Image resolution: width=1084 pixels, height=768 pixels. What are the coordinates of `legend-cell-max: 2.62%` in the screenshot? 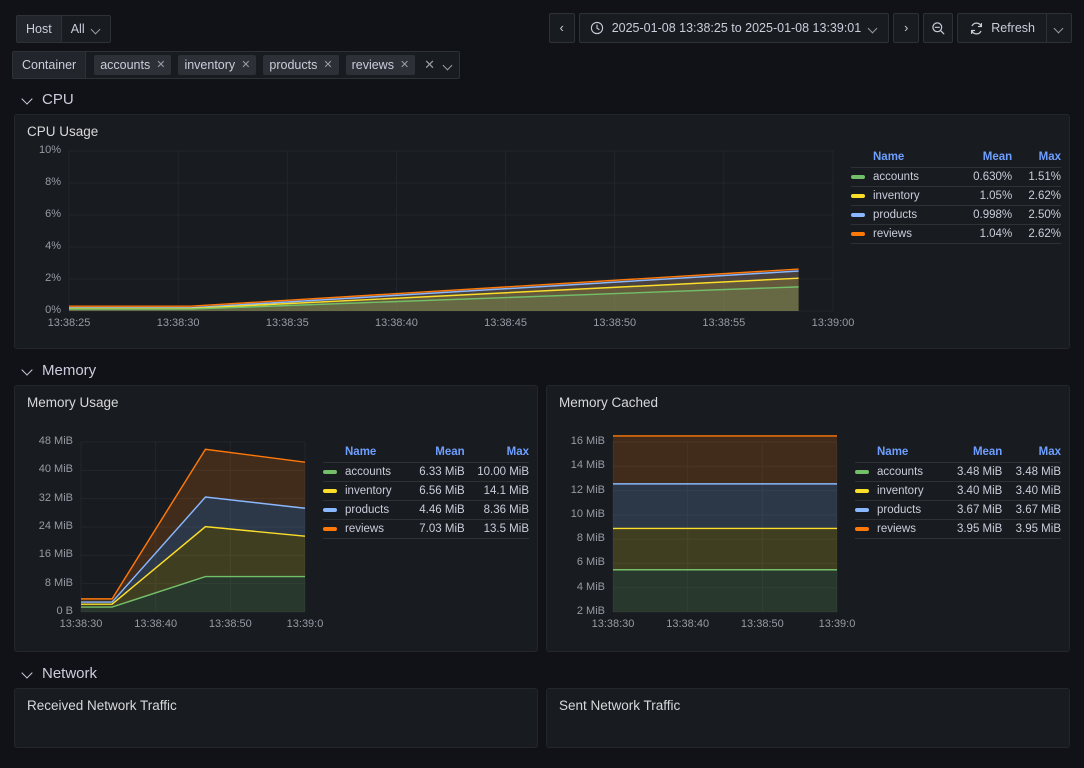 It's located at (1036, 196).